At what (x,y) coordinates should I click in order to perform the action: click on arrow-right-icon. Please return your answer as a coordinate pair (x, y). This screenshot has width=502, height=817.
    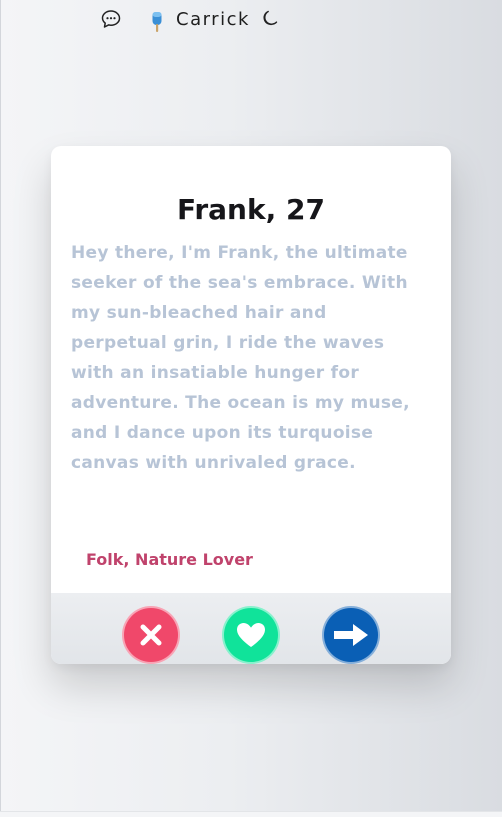
    Looking at the image, I should click on (351, 635).